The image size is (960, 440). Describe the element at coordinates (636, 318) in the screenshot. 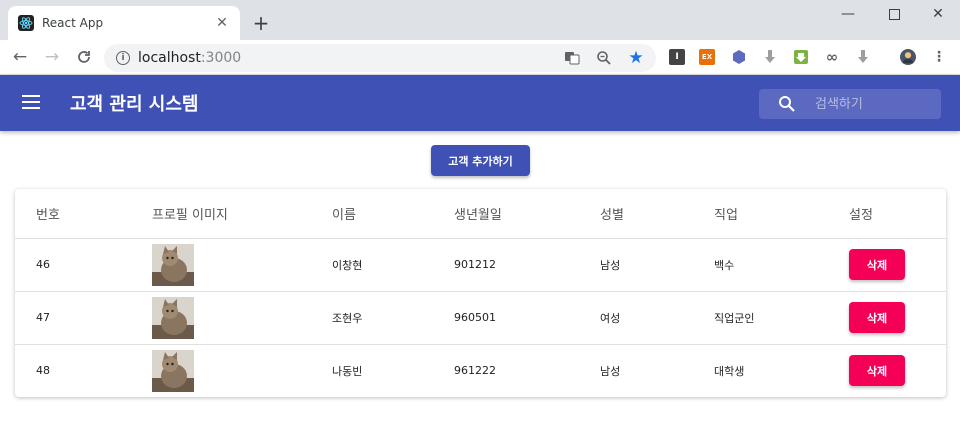

I see `cell-gender: 여성` at that location.